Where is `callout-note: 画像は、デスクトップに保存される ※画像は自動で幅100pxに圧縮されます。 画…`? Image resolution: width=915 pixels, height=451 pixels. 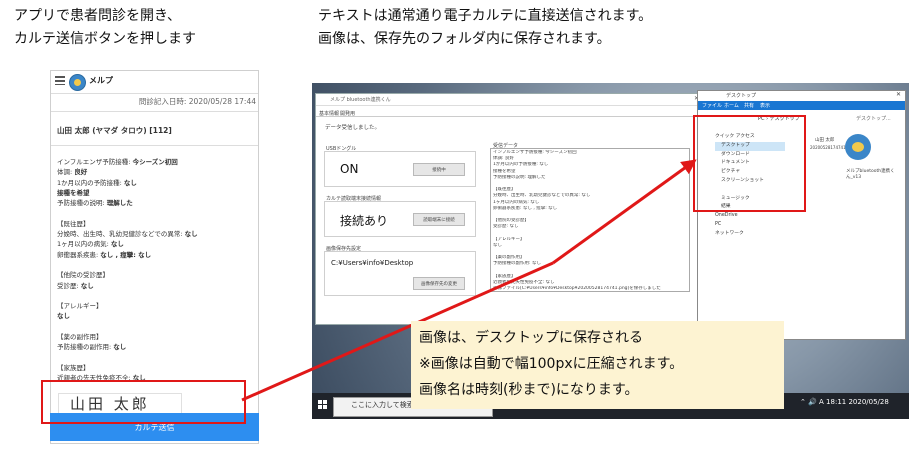 callout-note: 画像は、デスクトップに保存される ※画像は自動で幅100pxに圧縮されます。 画… is located at coordinates (597, 365).